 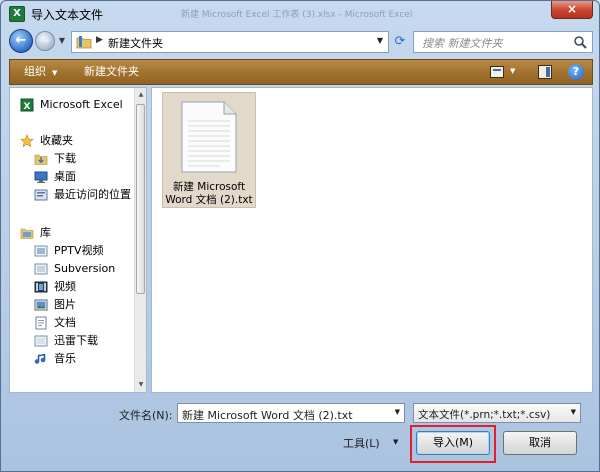 I want to click on breadcrumb-current-folder: 新建文件夹, so click(x=135, y=43).